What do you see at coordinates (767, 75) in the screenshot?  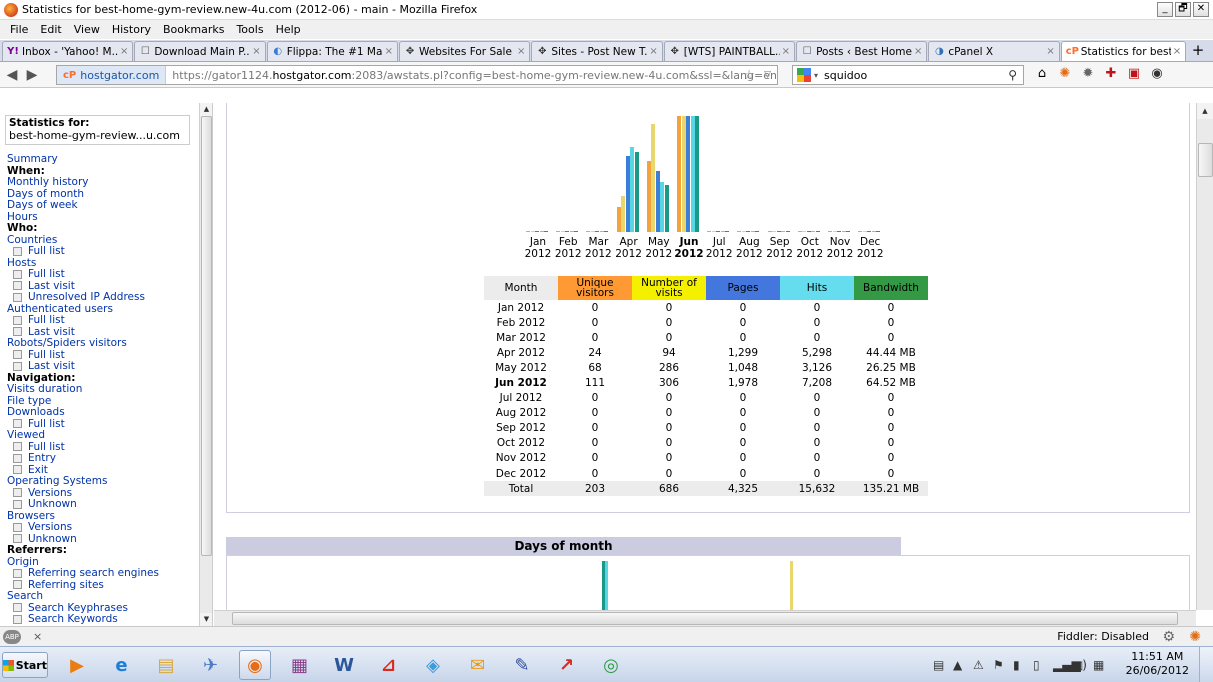 I see `url-dropdown-icon: ▽` at bounding box center [767, 75].